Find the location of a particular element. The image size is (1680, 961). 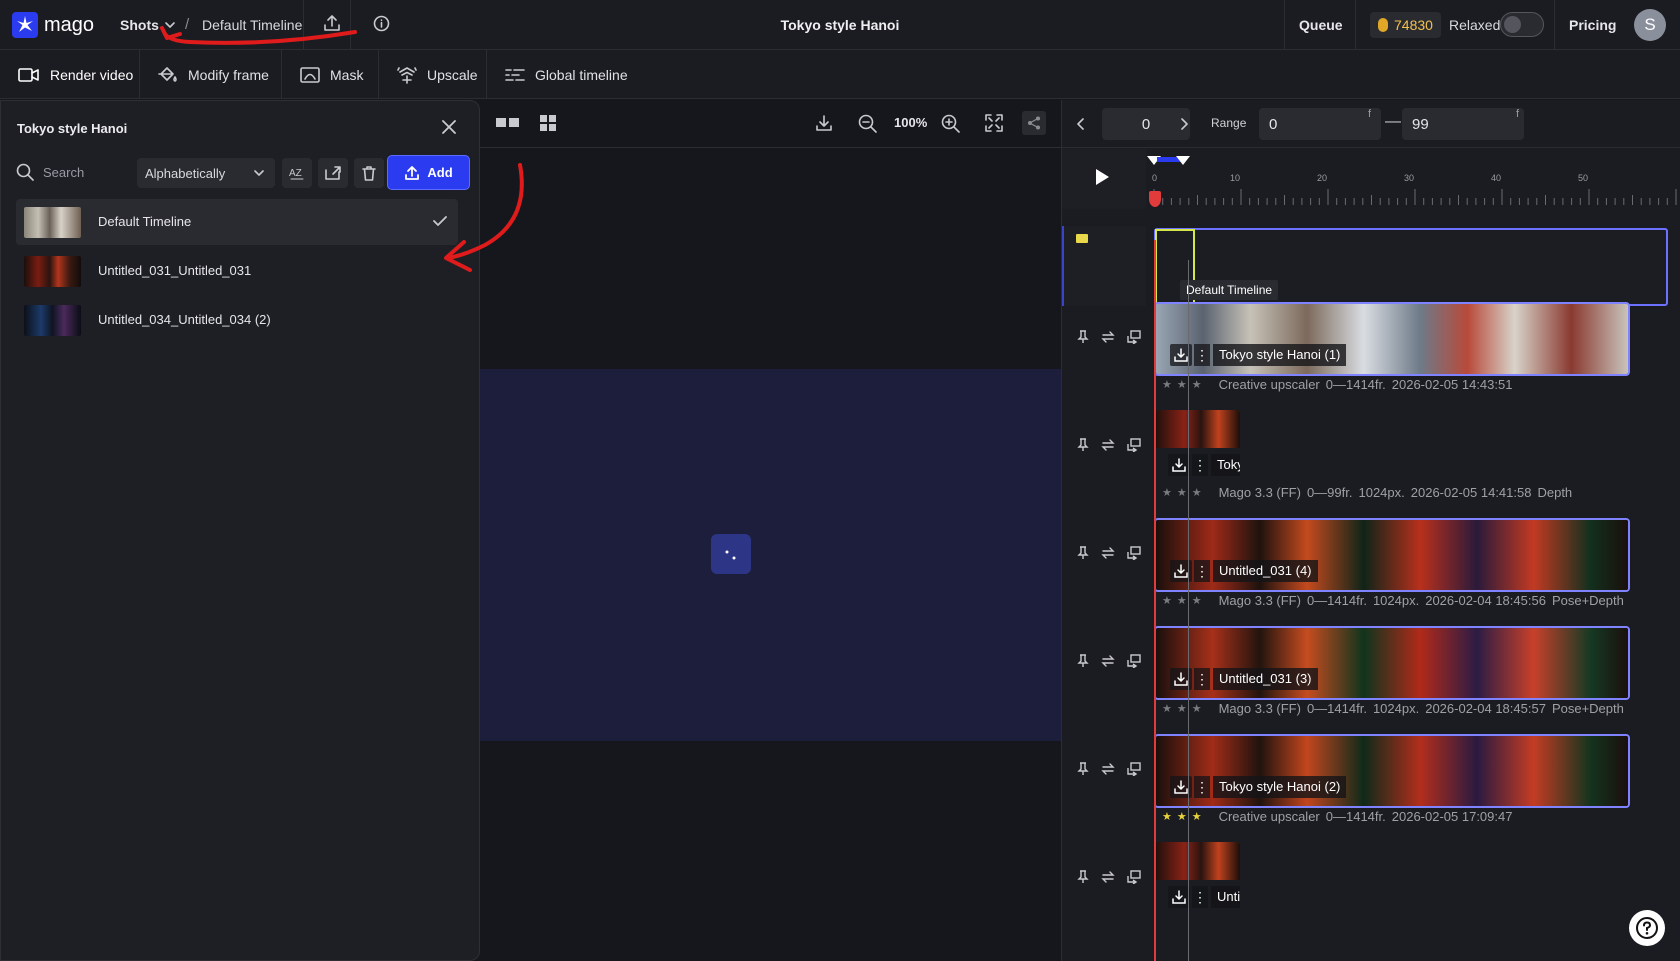

modify-frame-tool: Modify frame is located at coordinates (211, 74).